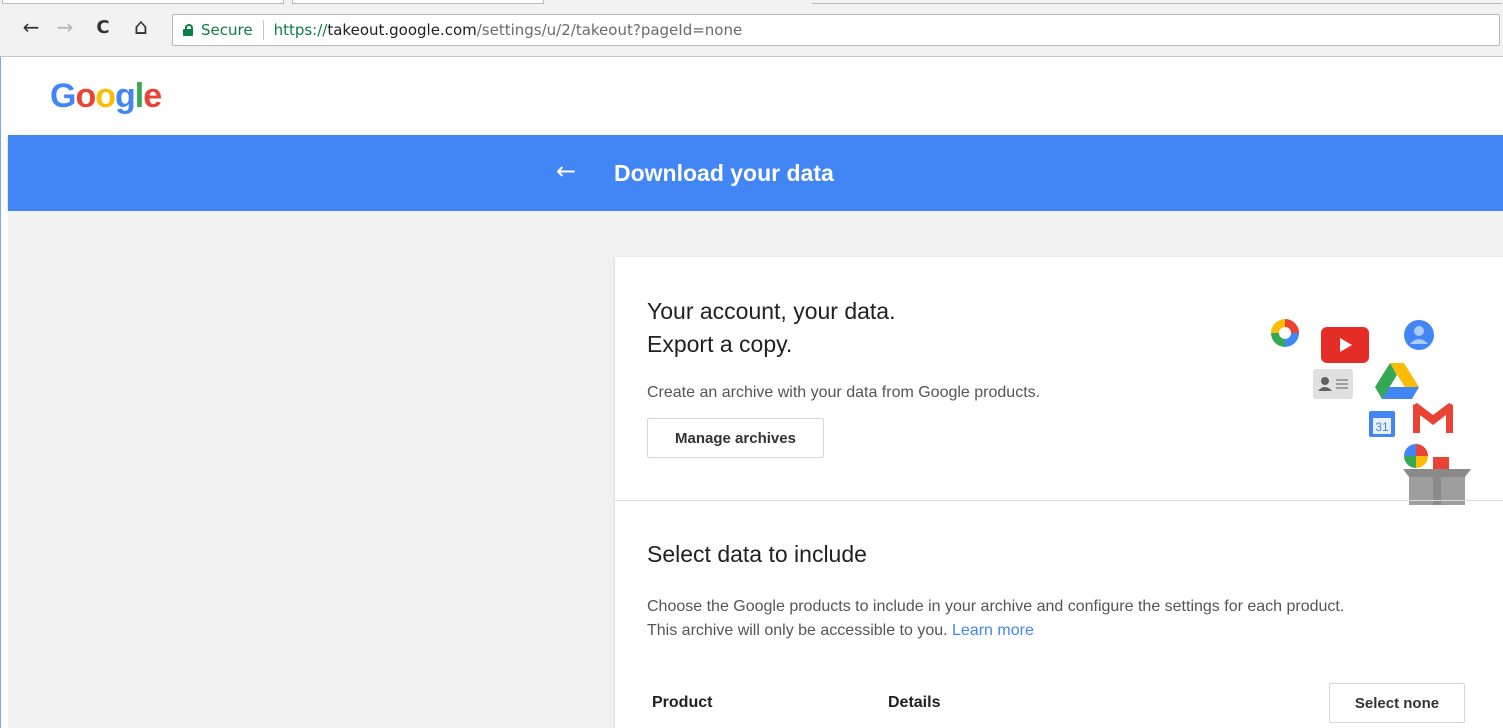 The image size is (1503, 728). I want to click on archive-box-icon, so click(1437, 481).